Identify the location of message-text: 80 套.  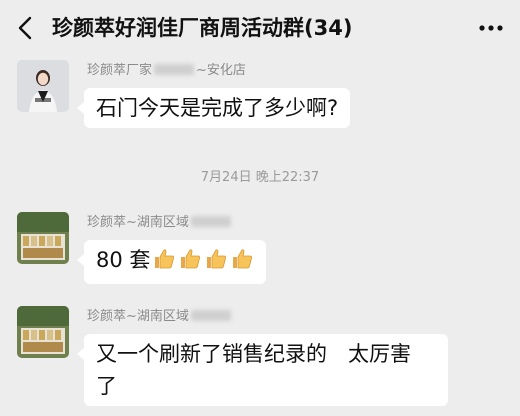
(123, 260).